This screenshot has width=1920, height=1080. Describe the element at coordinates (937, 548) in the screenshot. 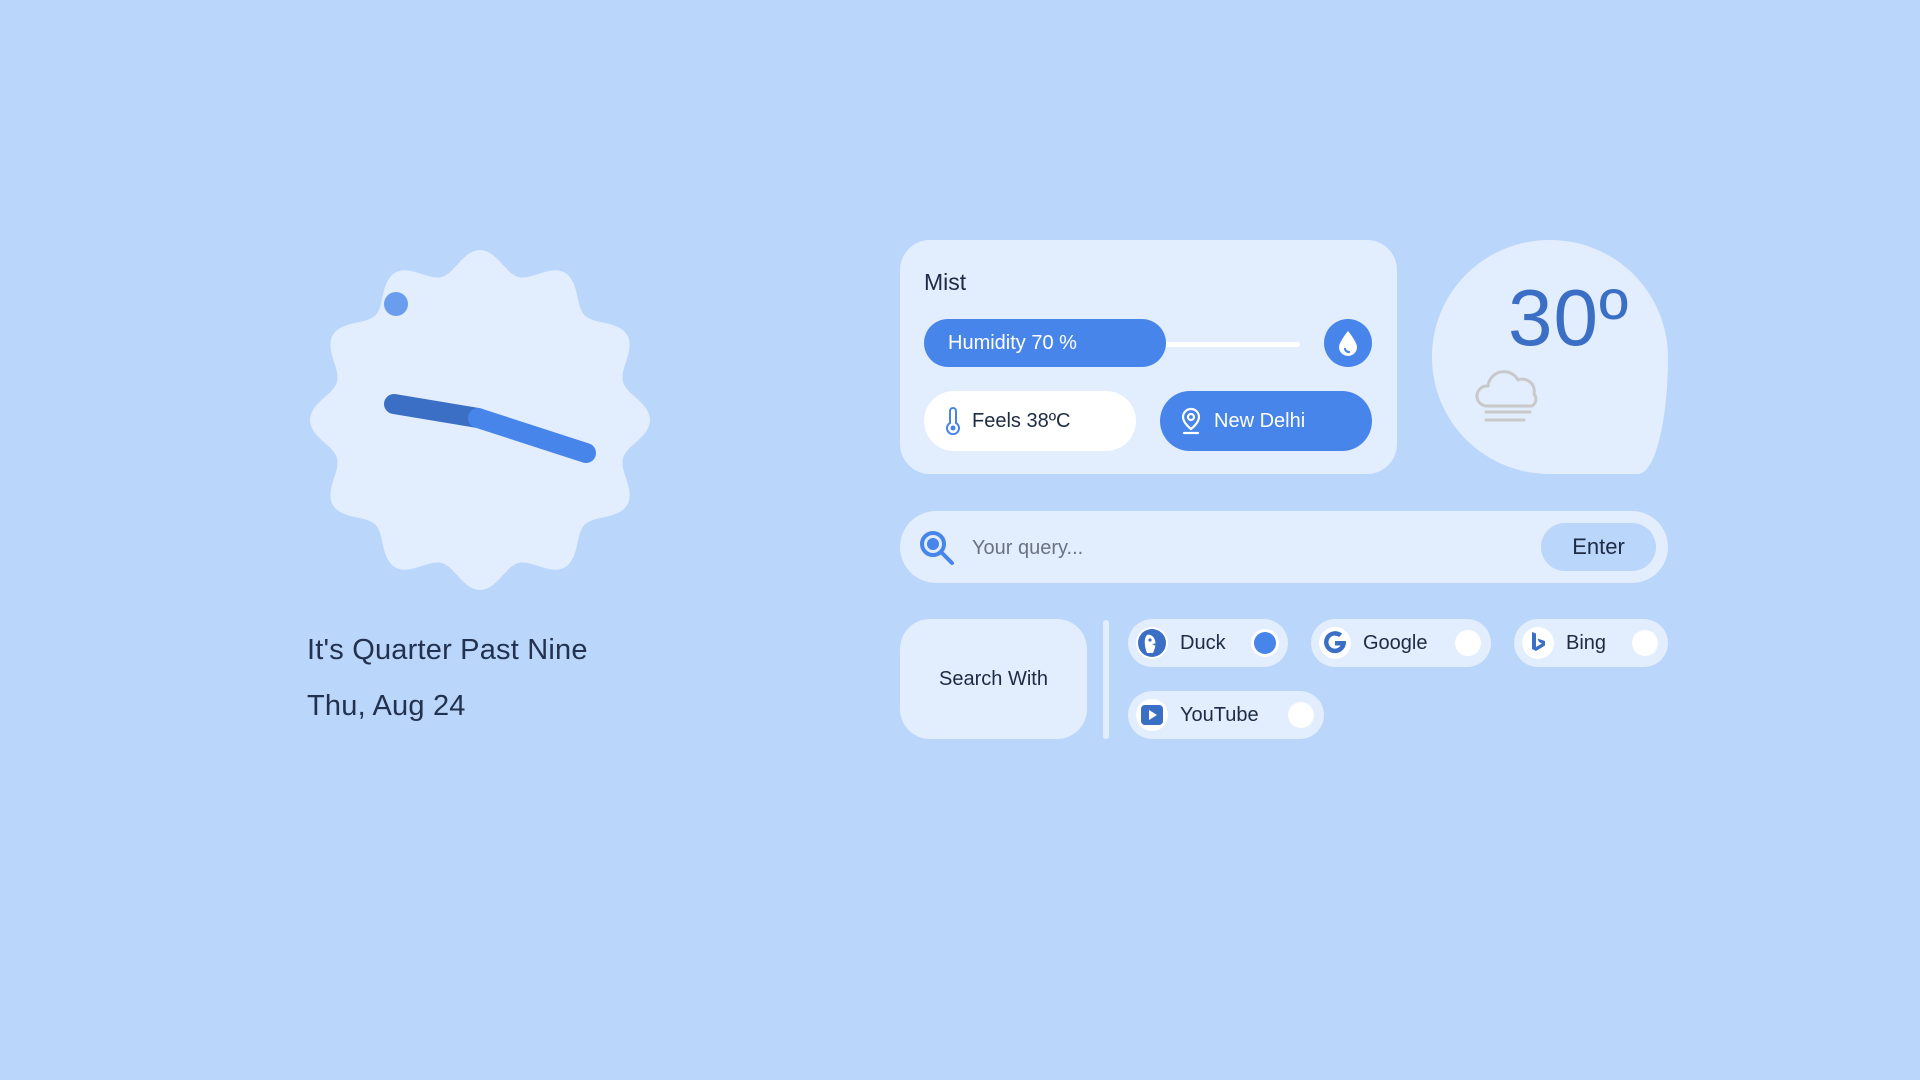

I see `search-icon` at that location.